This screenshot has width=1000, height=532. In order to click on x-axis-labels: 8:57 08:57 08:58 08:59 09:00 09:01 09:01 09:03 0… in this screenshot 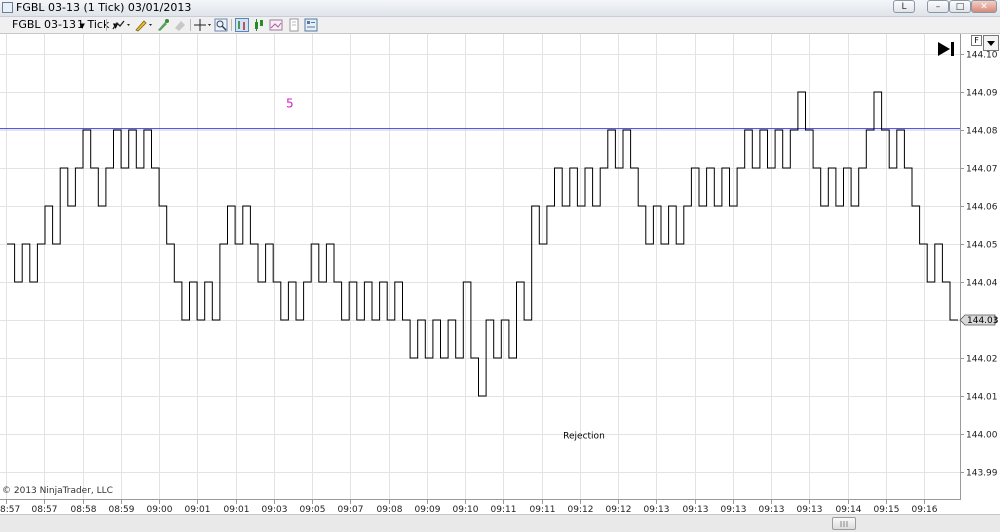, I will do `click(469, 507)`.